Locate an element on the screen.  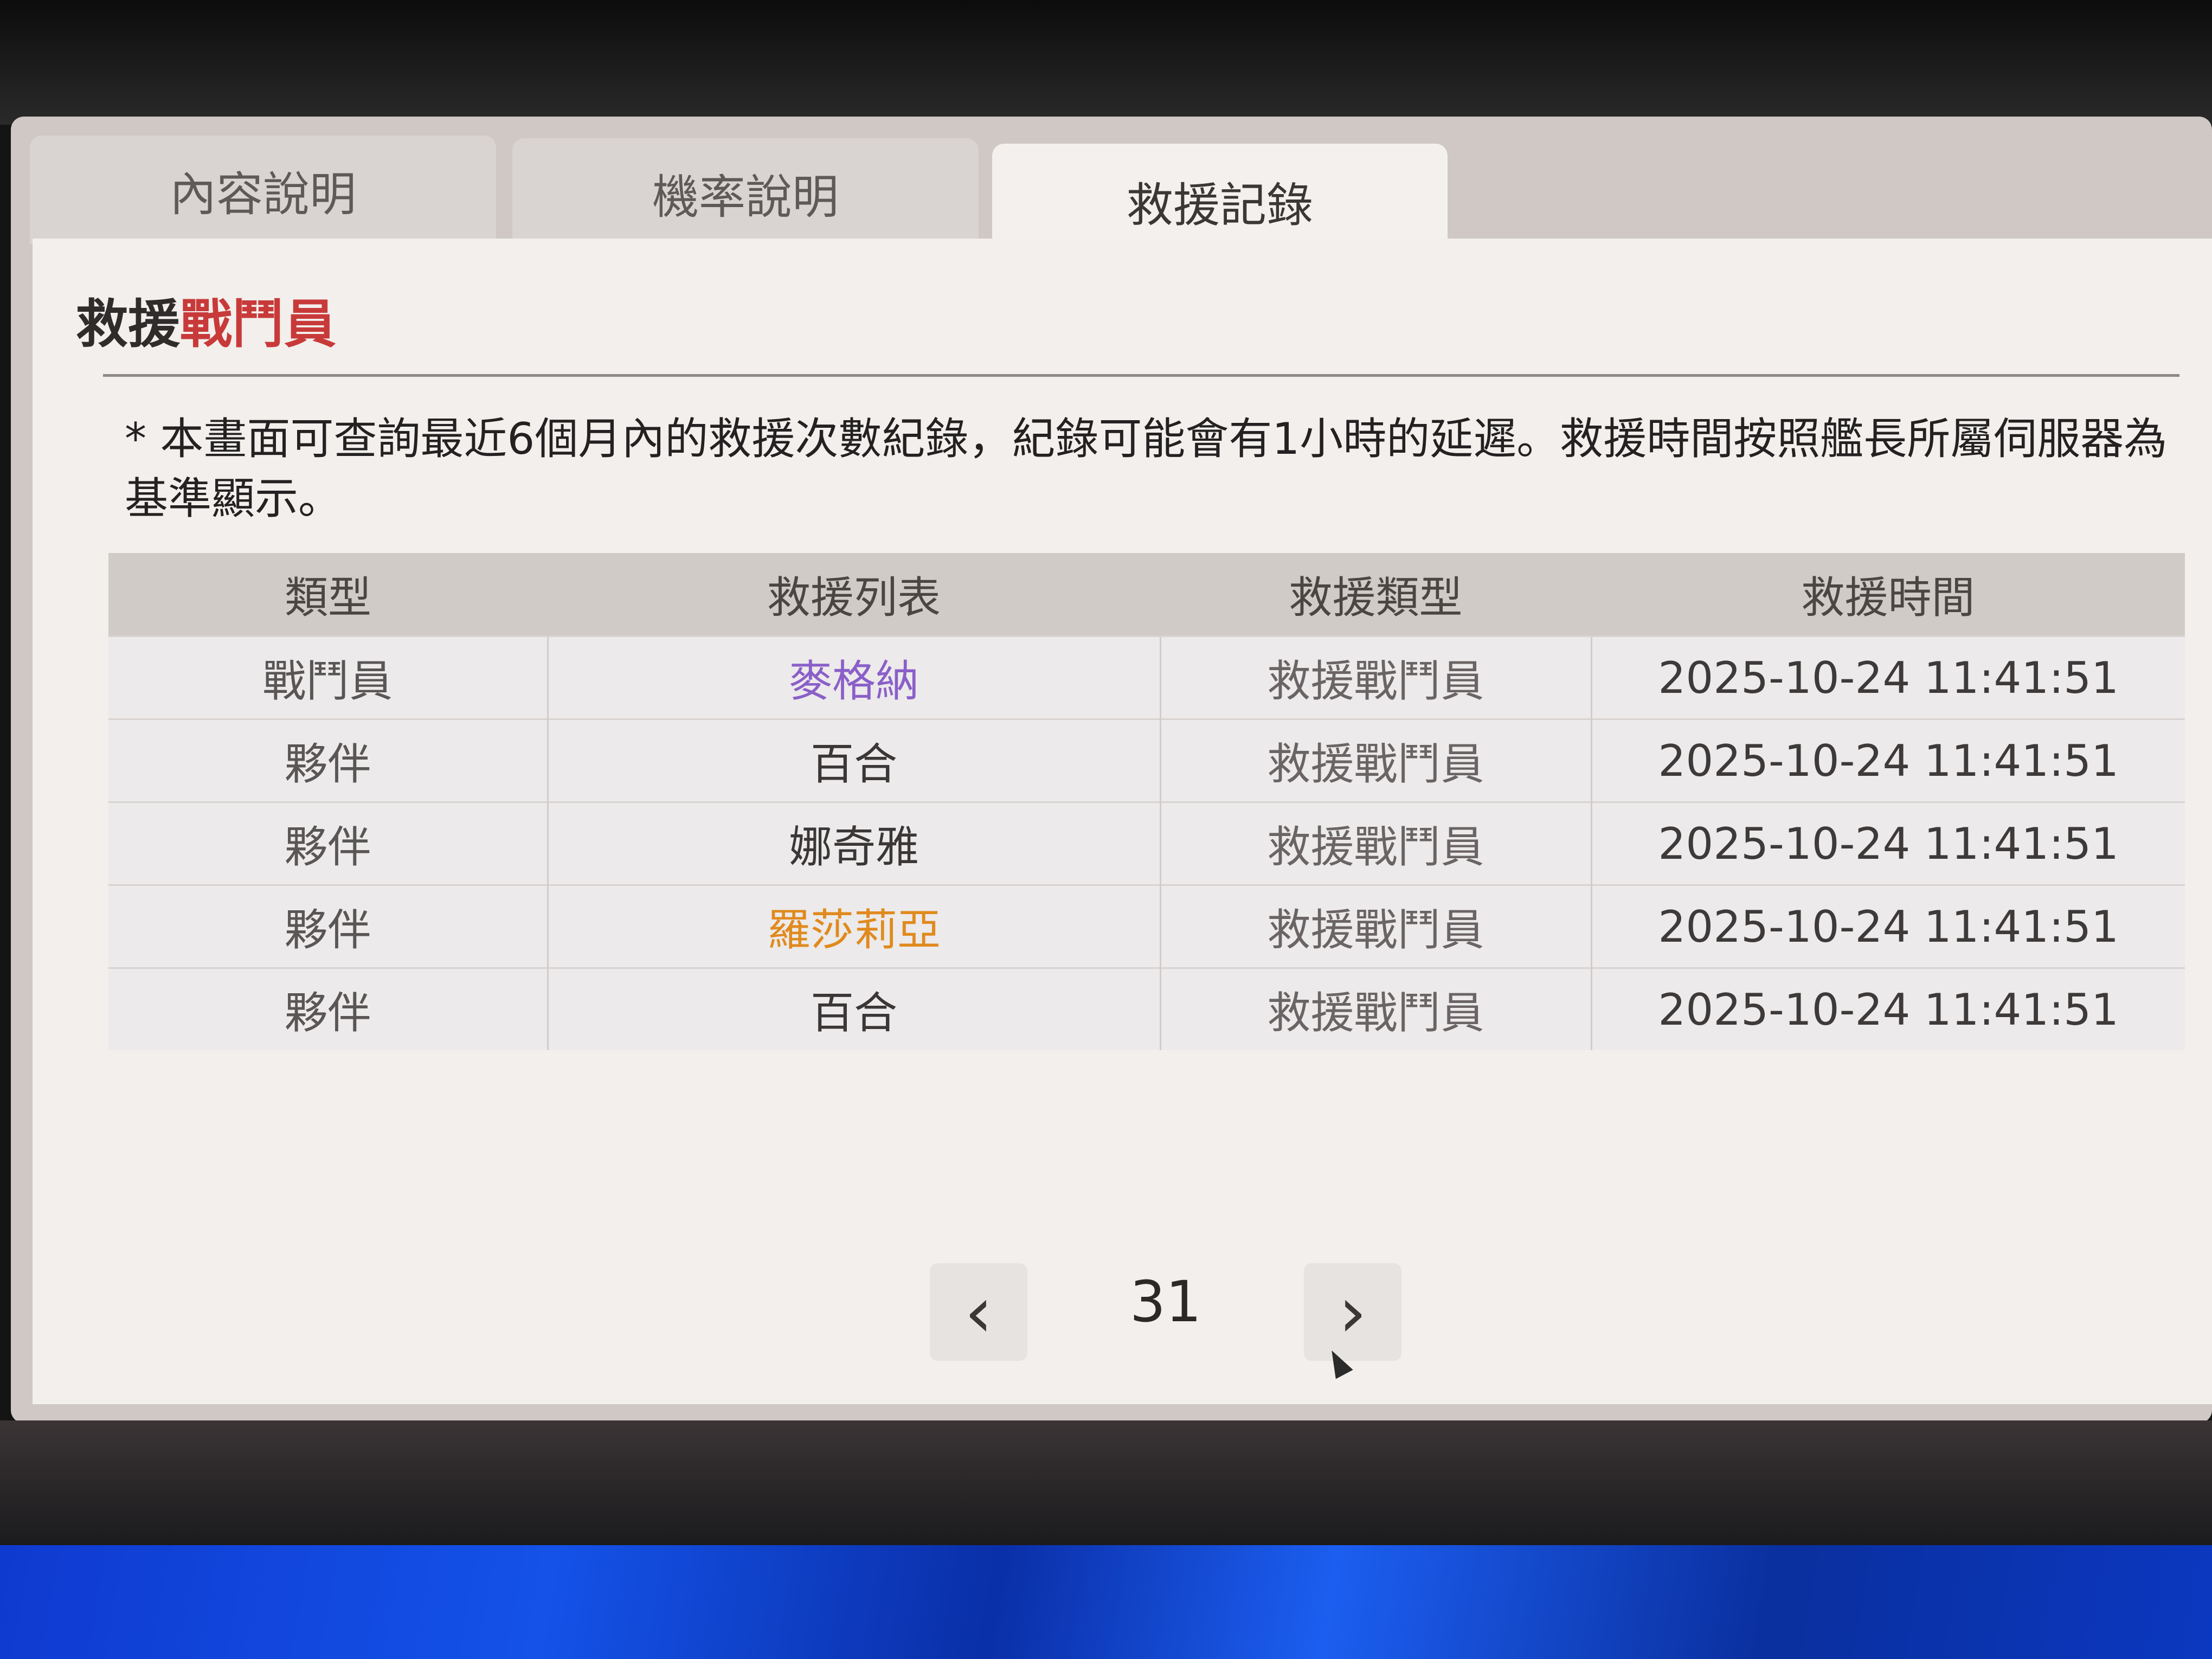
chevron-left-icon: ‹ is located at coordinates (978, 1312).